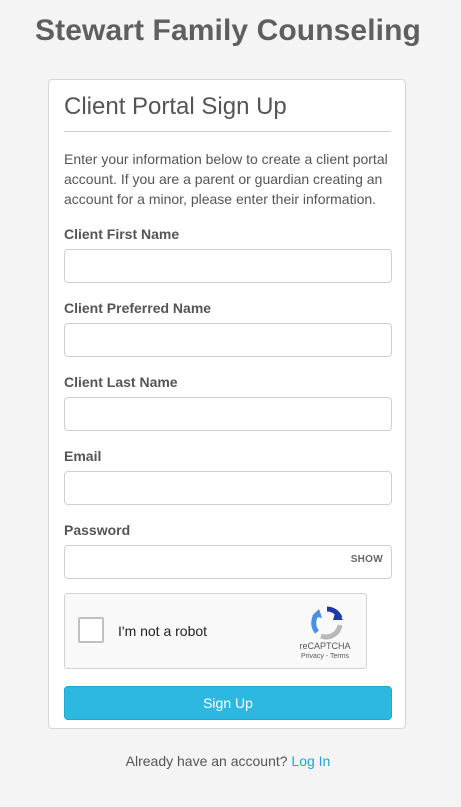 The width and height of the screenshot is (461, 807). What do you see at coordinates (325, 646) in the screenshot?
I see `recaptcha-brand: reCAPTCHA` at bounding box center [325, 646].